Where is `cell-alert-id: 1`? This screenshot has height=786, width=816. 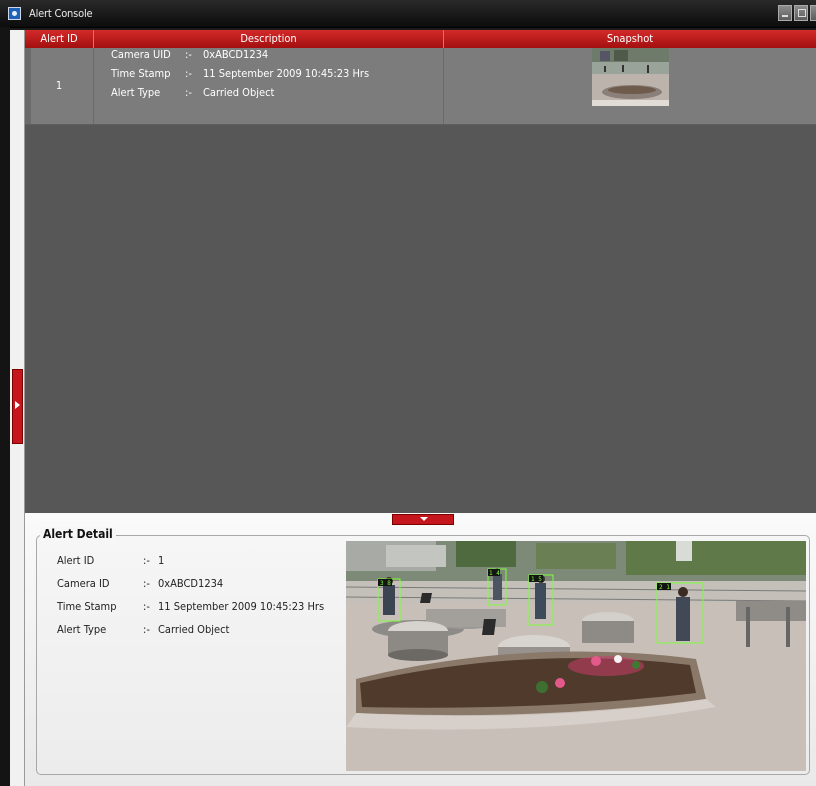 cell-alert-id: 1 is located at coordinates (59, 86).